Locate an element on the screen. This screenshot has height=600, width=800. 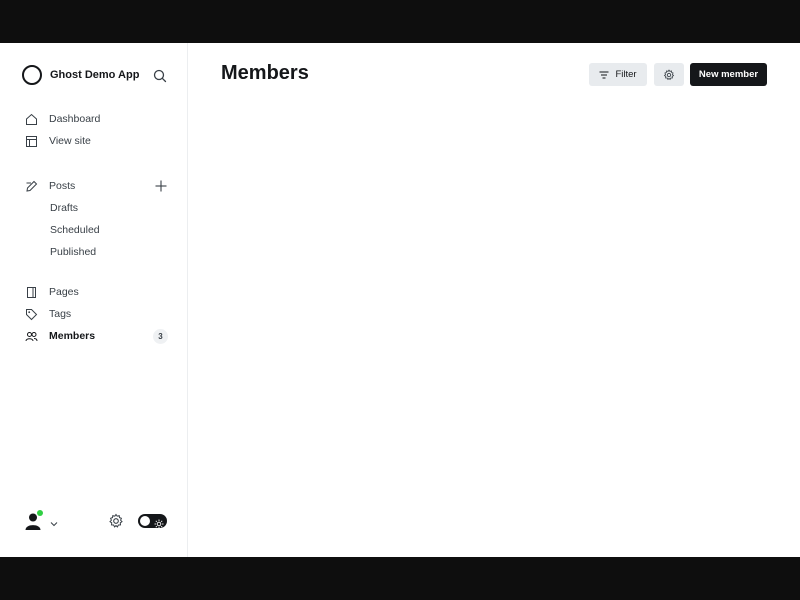
nav-item-scheduled: Scheduled is located at coordinates (97, 230).